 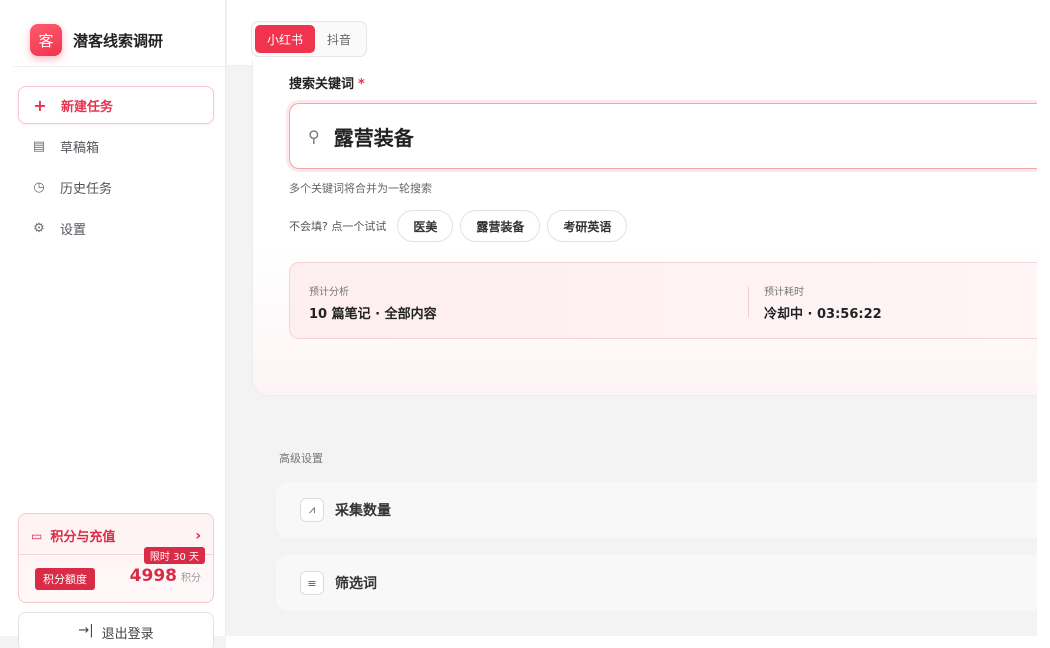 What do you see at coordinates (116, 228) in the screenshot?
I see `sidebar-item-settings: ⚙ 设置` at bounding box center [116, 228].